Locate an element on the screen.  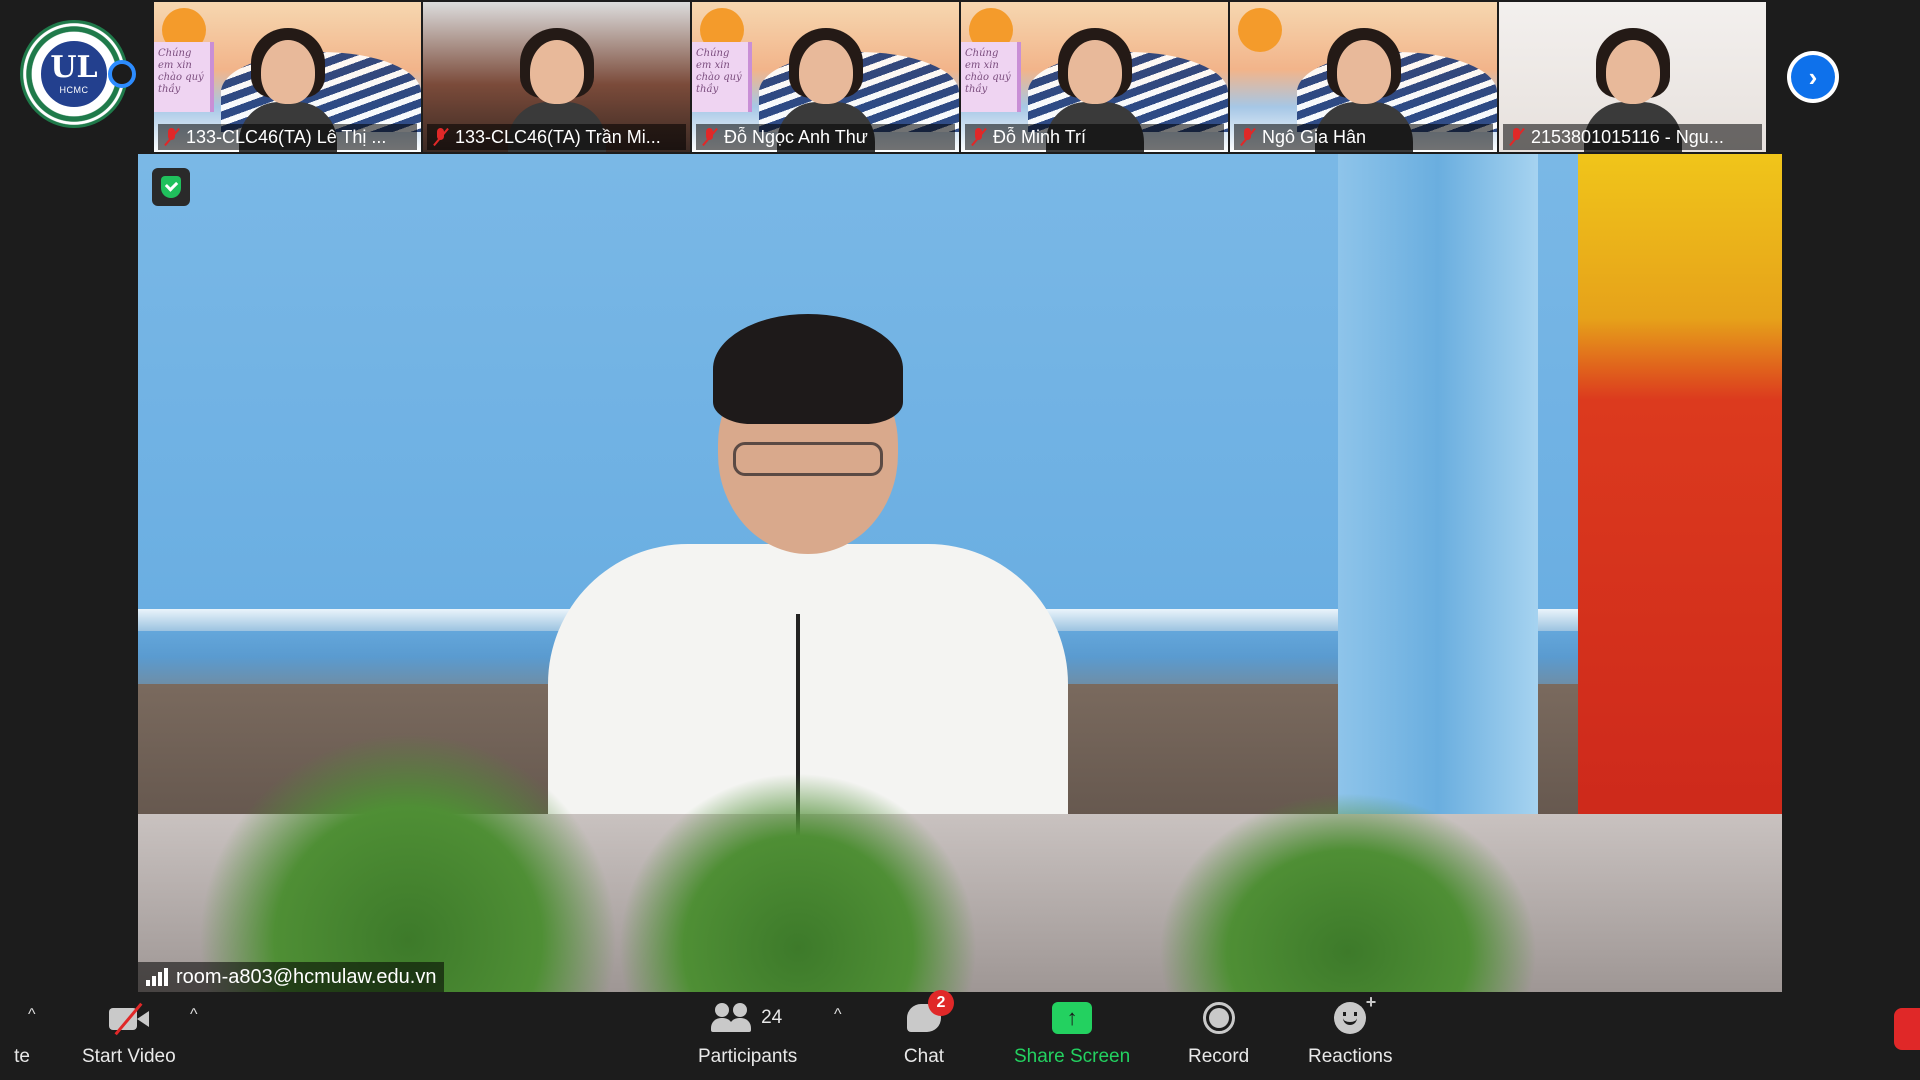
speaker-glasses is located at coordinates (808, 459).